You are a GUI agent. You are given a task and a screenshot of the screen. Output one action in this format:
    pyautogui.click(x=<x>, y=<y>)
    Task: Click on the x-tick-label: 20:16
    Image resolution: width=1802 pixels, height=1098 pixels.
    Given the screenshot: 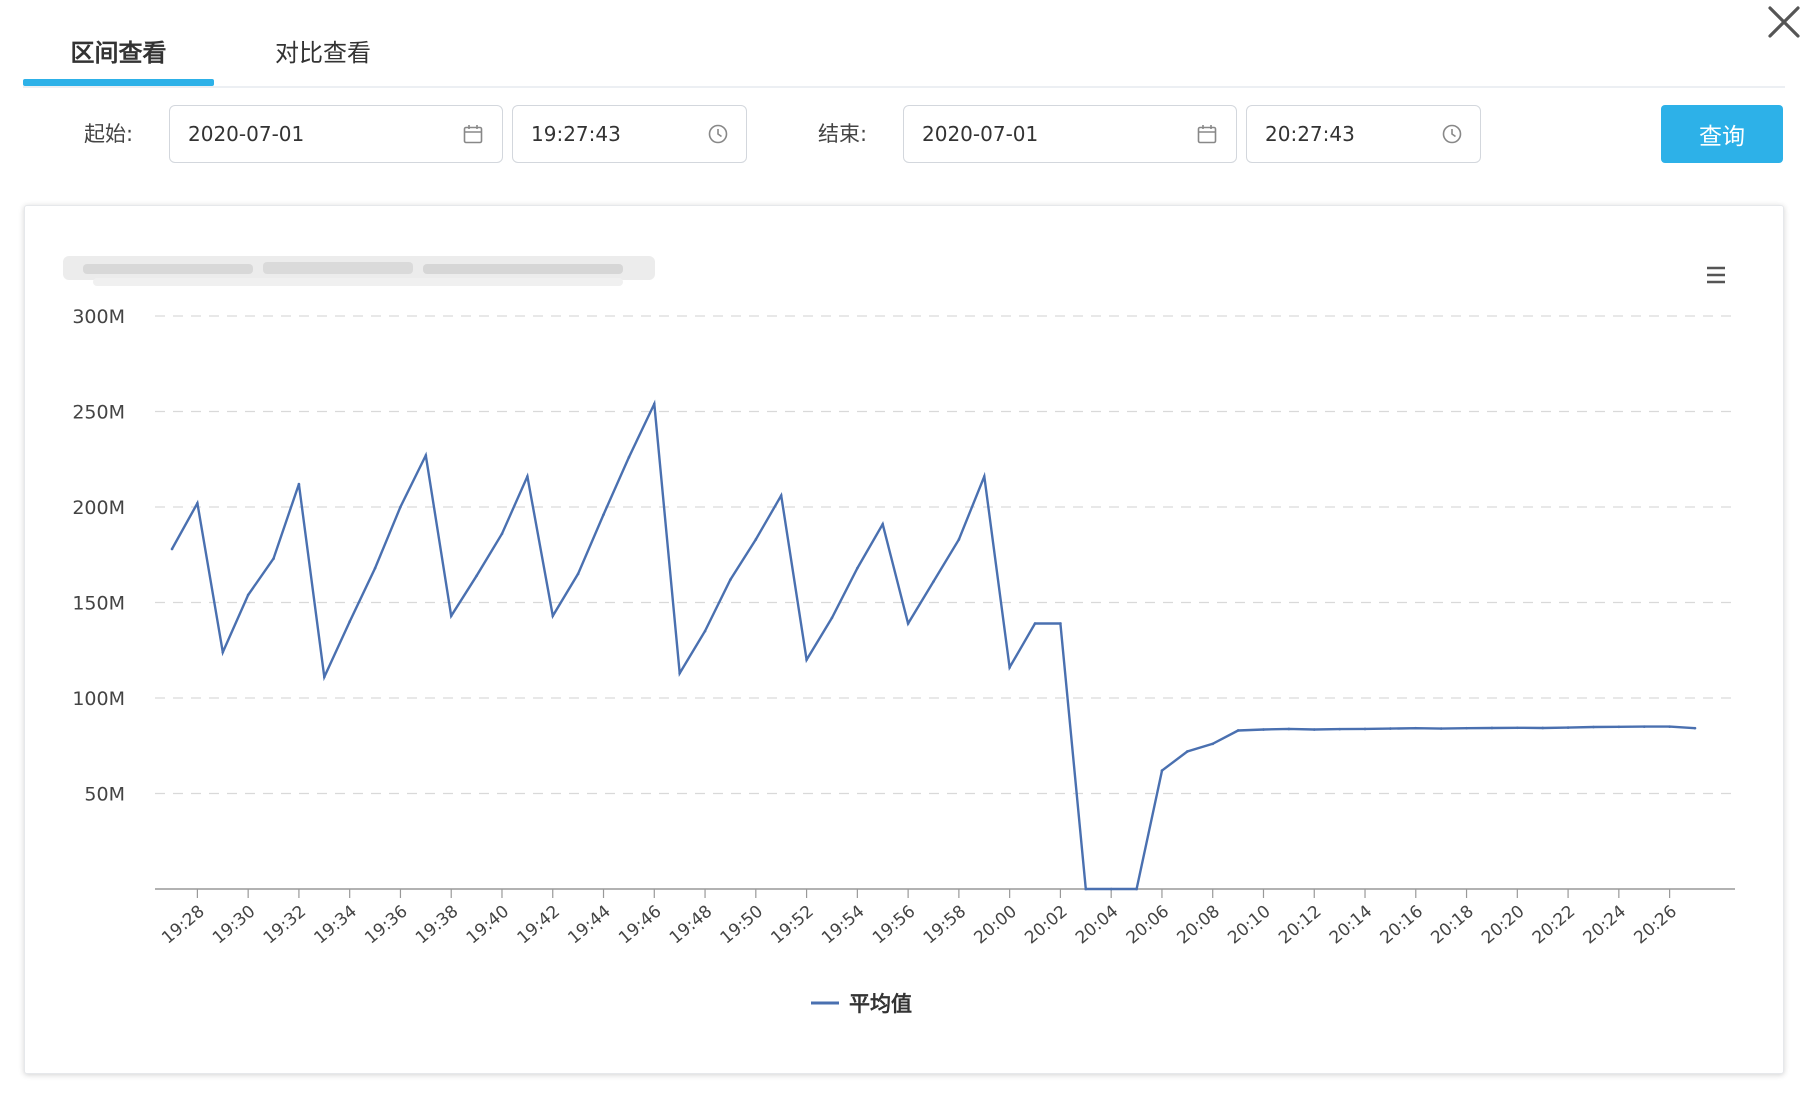 What is the action you would take?
    pyautogui.click(x=1402, y=925)
    